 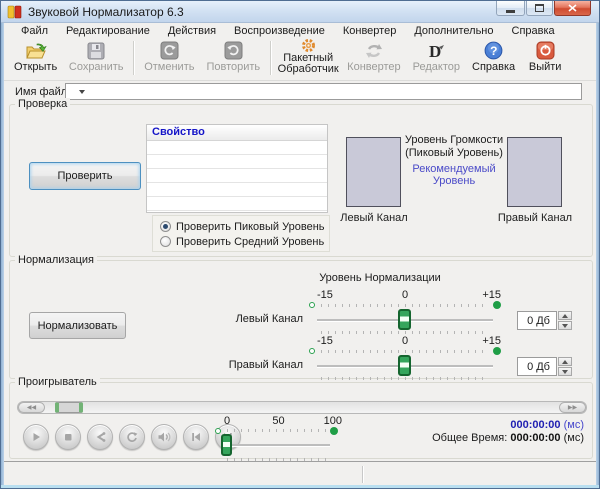 I want to click on toolbar-editor-label: Редактор, so click(x=436, y=67).